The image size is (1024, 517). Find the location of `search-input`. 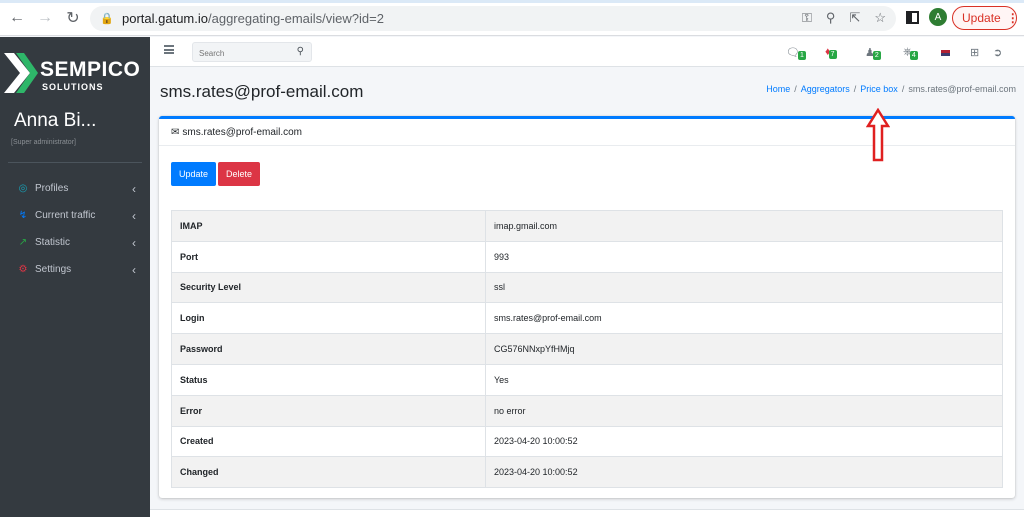

search-input is located at coordinates (240, 53).